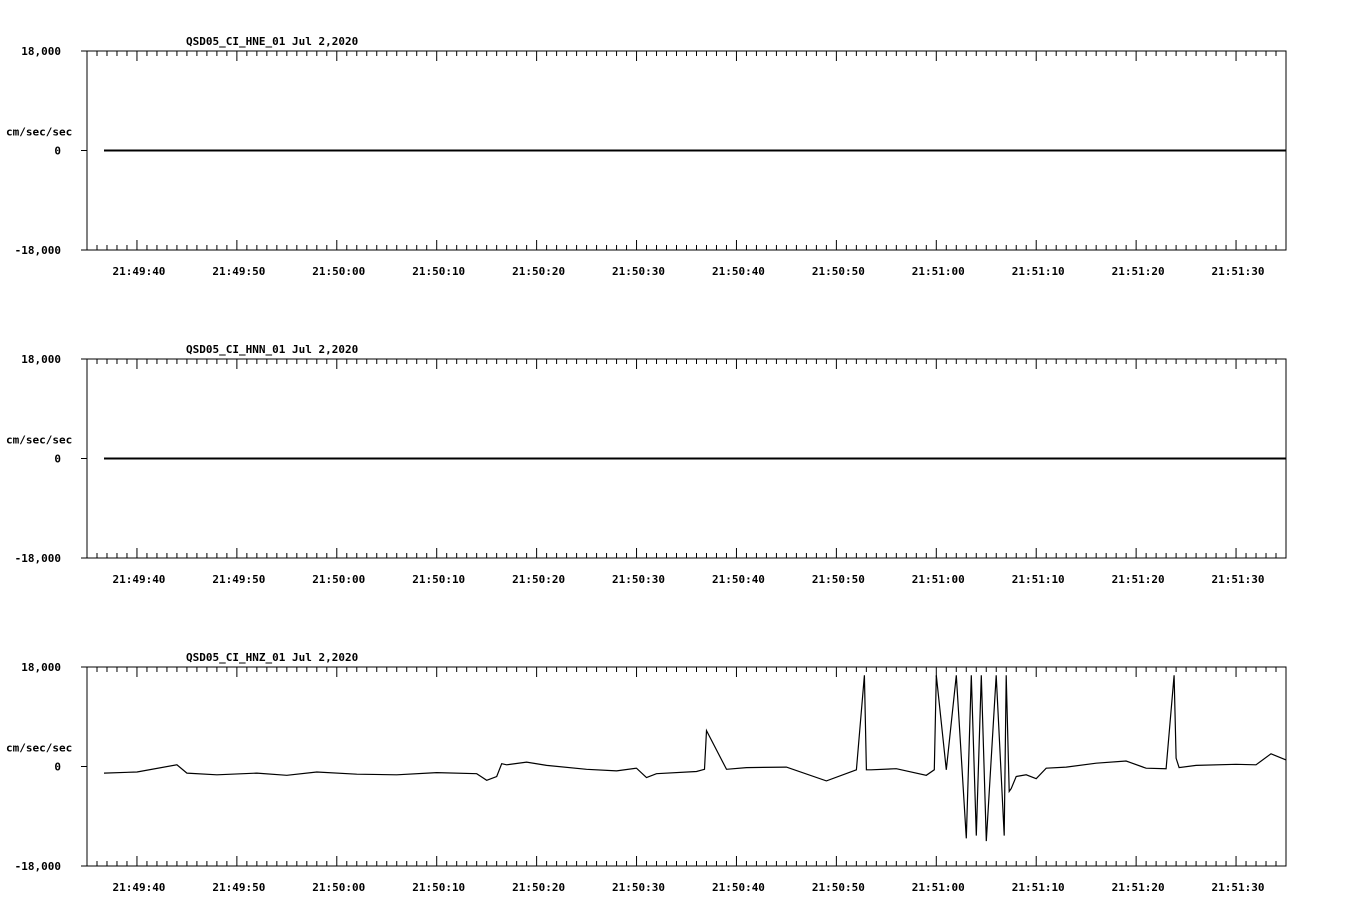 The width and height of the screenshot is (1358, 924). What do you see at coordinates (272, 41) in the screenshot?
I see `chart-title: QSD05_CI_HNE_01 Jul 2,2020` at bounding box center [272, 41].